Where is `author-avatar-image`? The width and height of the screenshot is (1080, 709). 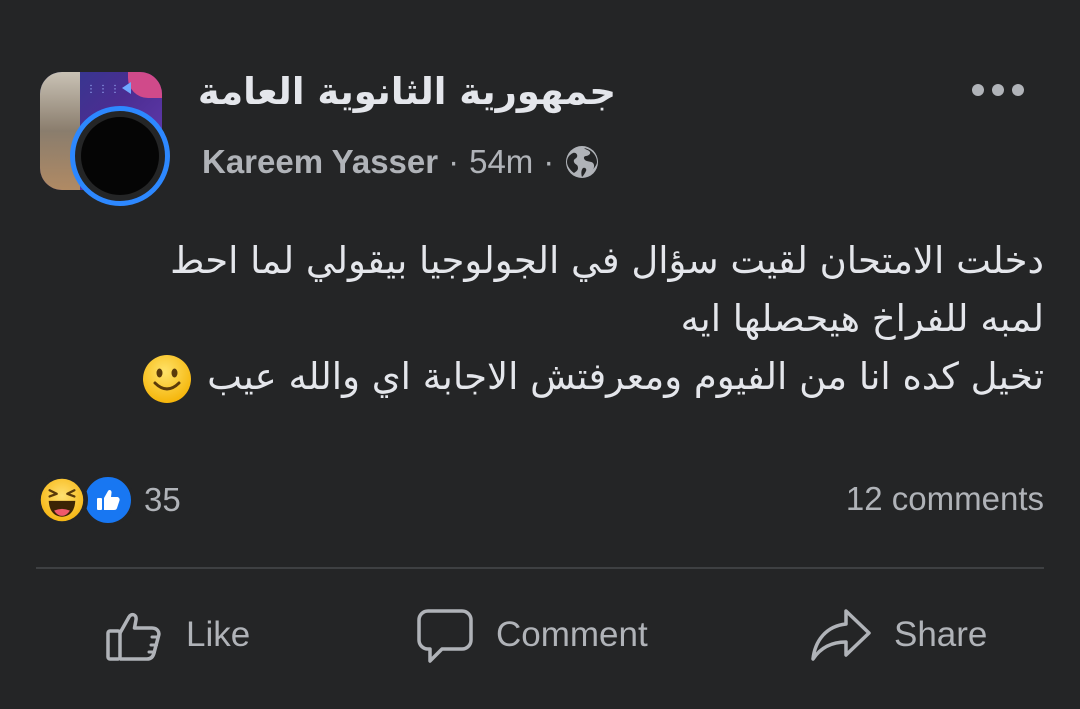
author-avatar-image is located at coordinates (120, 156).